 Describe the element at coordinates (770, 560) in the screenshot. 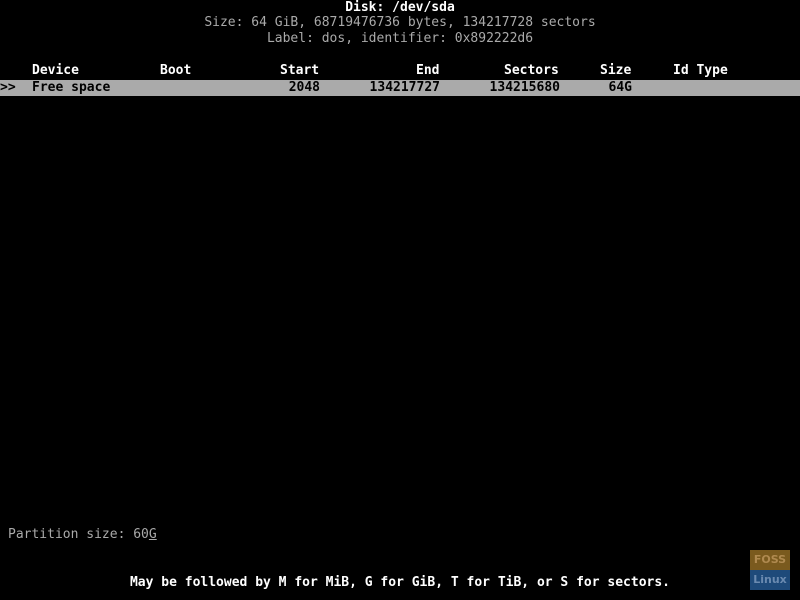

I see `watermark-top: FOSS` at that location.